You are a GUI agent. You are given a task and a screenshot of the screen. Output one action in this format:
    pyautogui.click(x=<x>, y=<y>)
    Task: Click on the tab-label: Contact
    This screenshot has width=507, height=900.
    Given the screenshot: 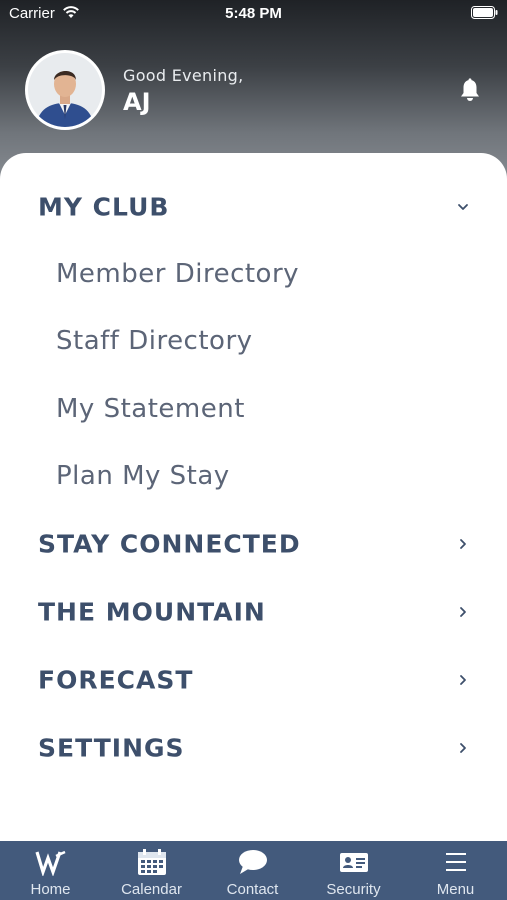 What is the action you would take?
    pyautogui.click(x=252, y=889)
    